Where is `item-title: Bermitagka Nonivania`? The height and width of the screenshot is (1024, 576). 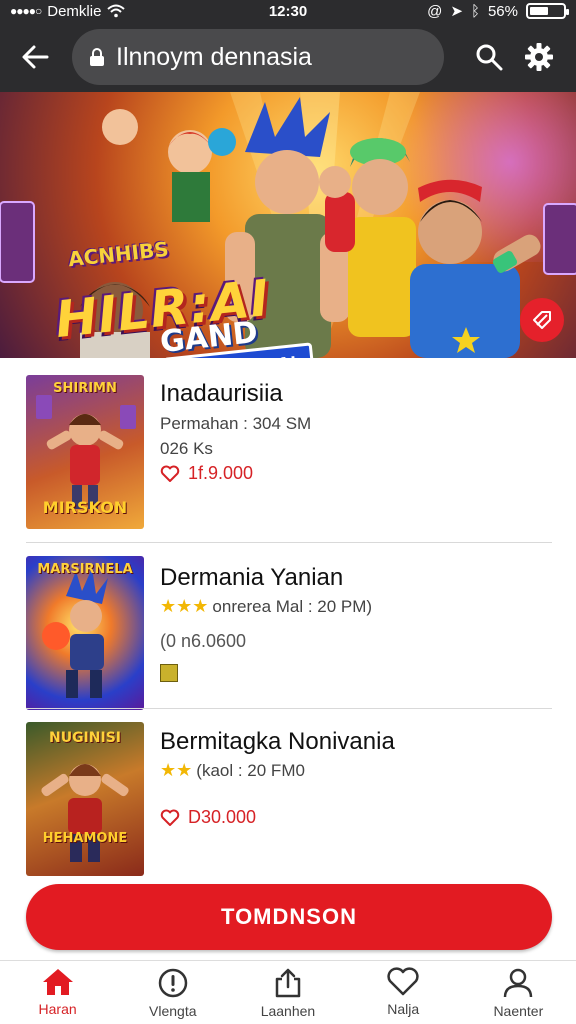 item-title: Bermitagka Nonivania is located at coordinates (277, 741).